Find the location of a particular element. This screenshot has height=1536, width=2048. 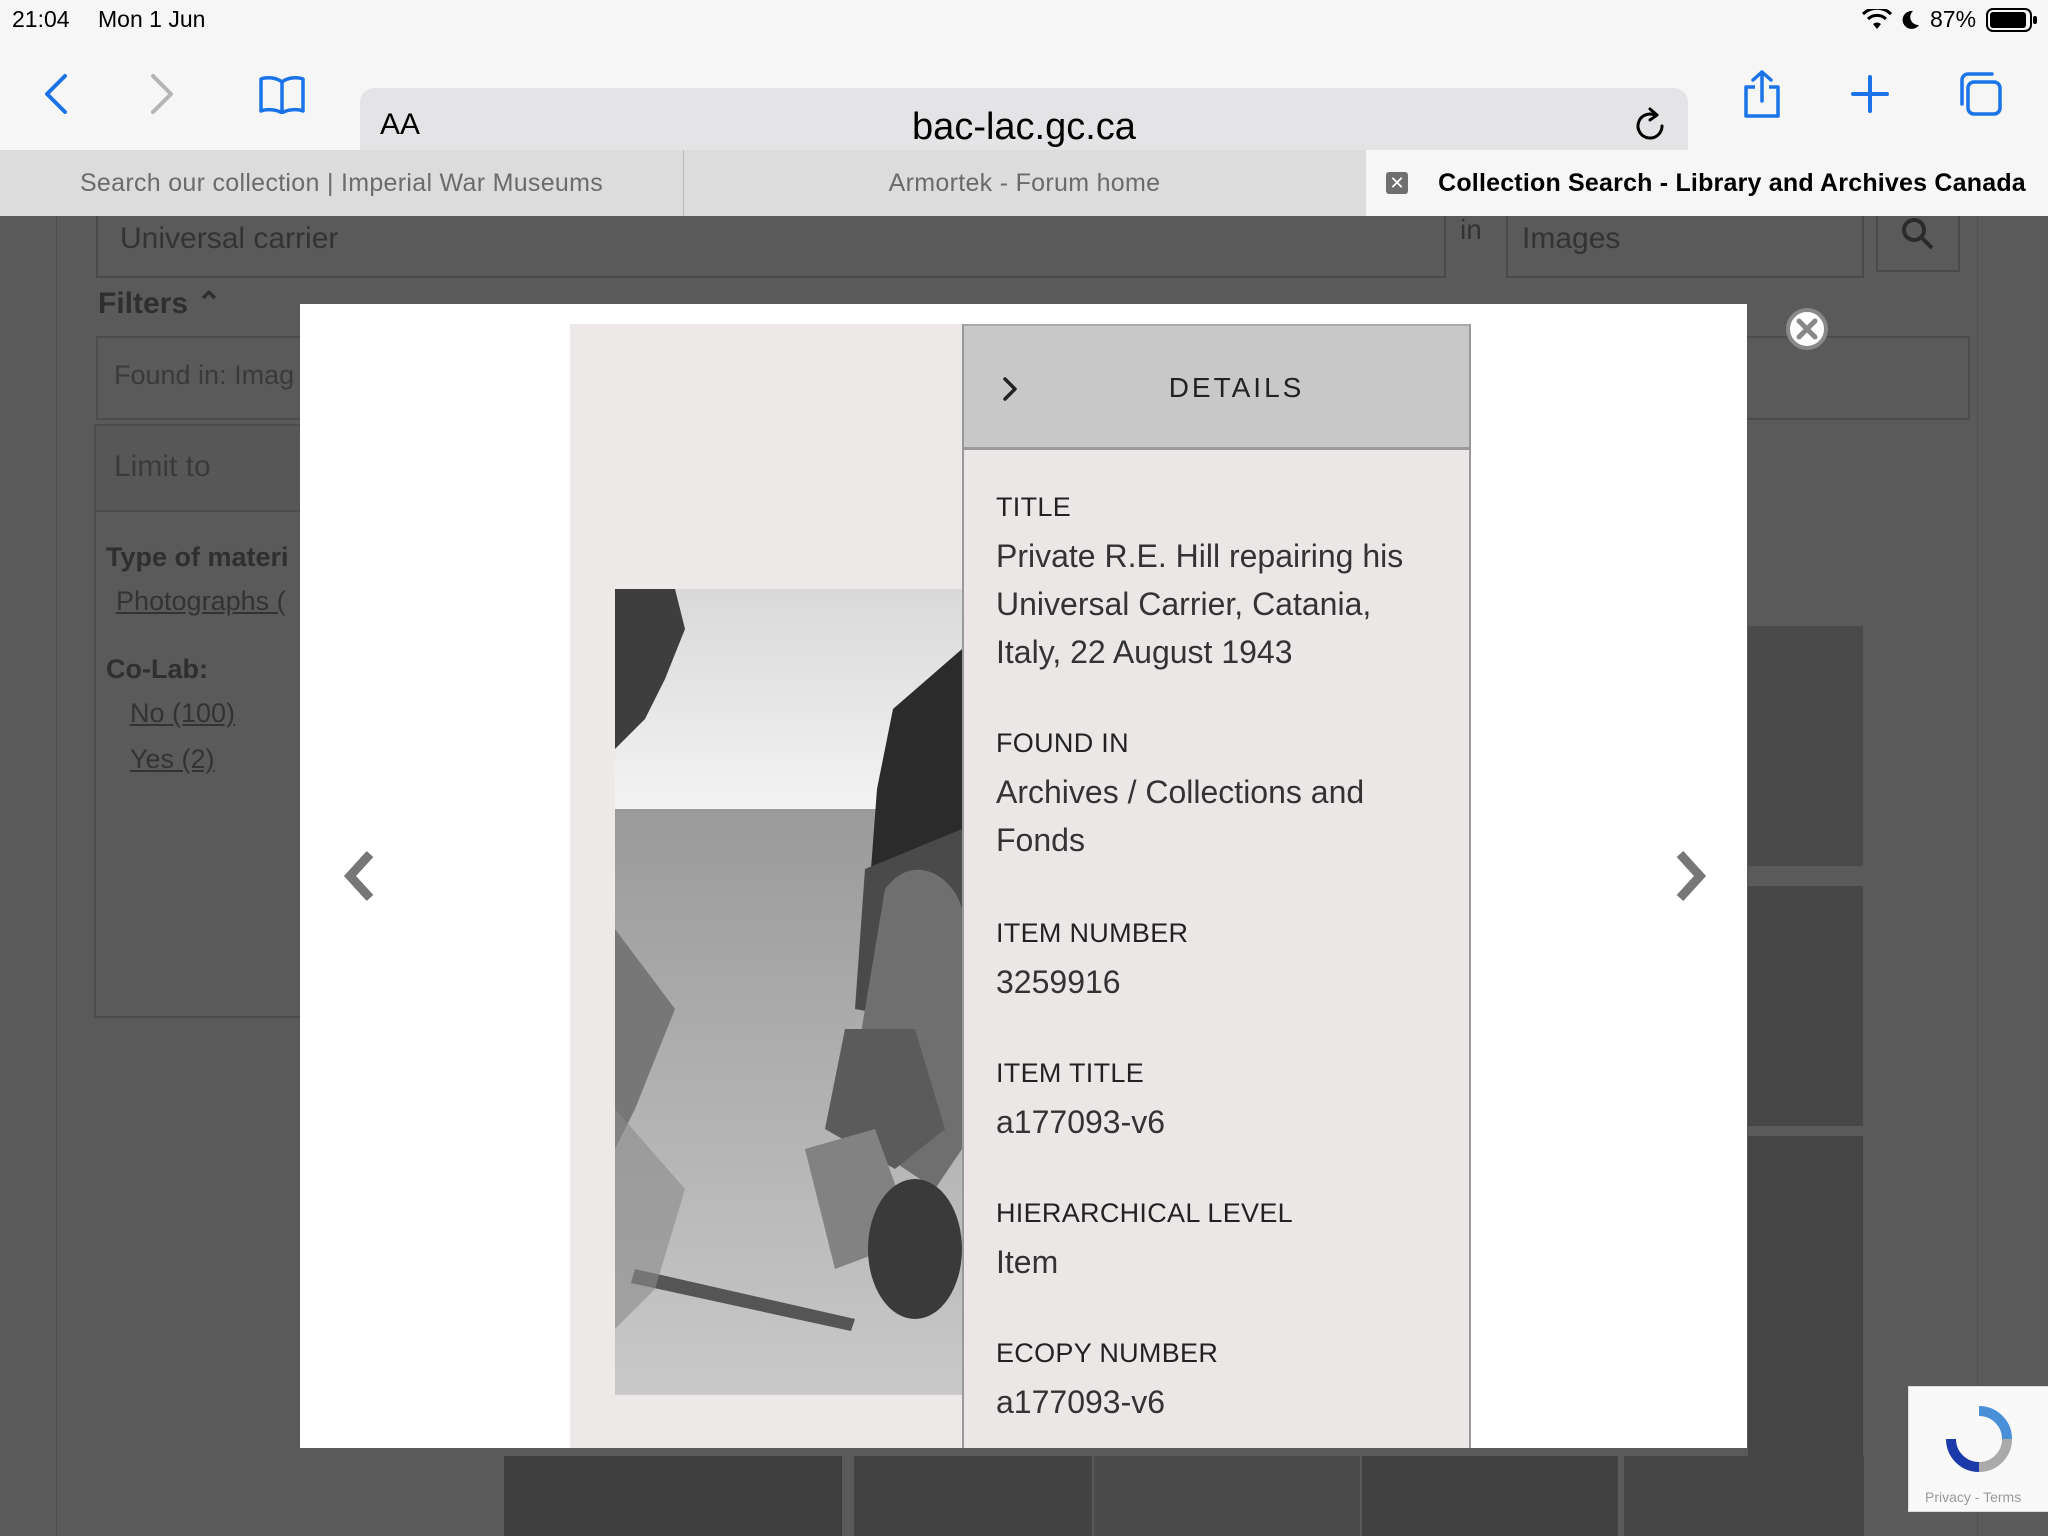

wifi-icon is located at coordinates (1877, 19).